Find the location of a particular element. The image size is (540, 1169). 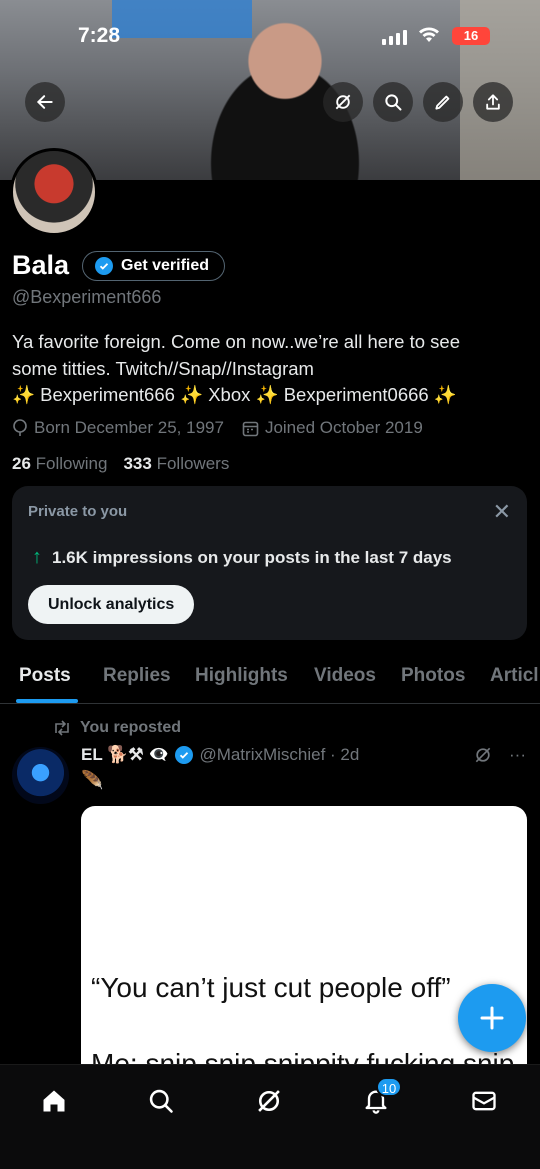

pencil-icon is located at coordinates (442, 102).